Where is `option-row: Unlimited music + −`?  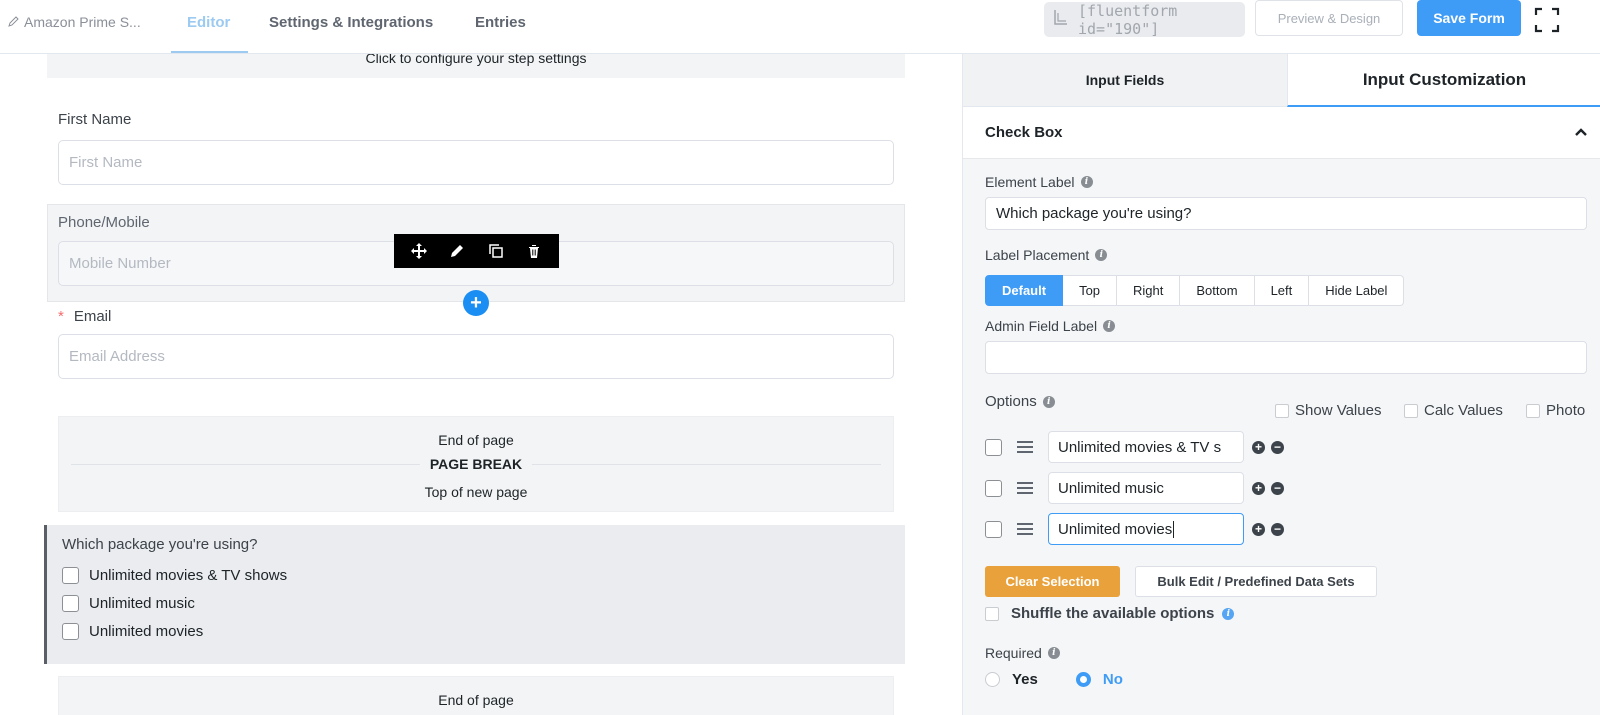 option-row: Unlimited music + − is located at coordinates (1134, 488).